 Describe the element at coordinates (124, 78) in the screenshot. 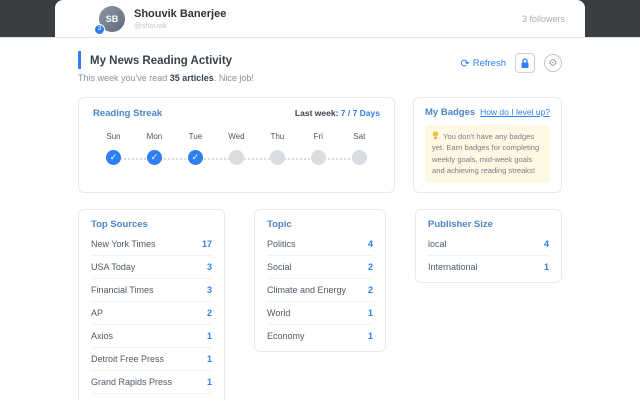

I see `summary-prefix: This week you've read` at that location.